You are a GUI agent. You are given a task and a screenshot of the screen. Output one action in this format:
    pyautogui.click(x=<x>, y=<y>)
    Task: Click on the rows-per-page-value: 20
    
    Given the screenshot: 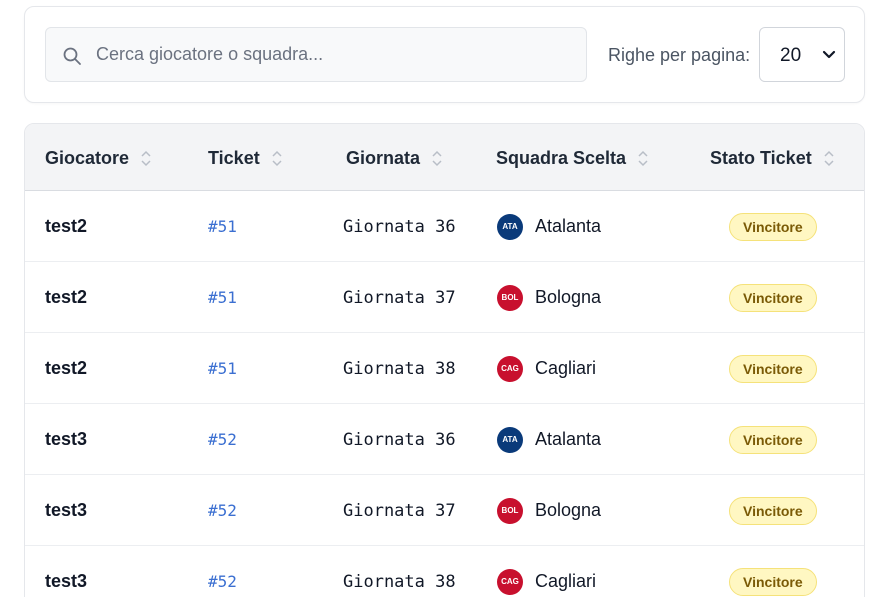 What is the action you would take?
    pyautogui.click(x=791, y=55)
    